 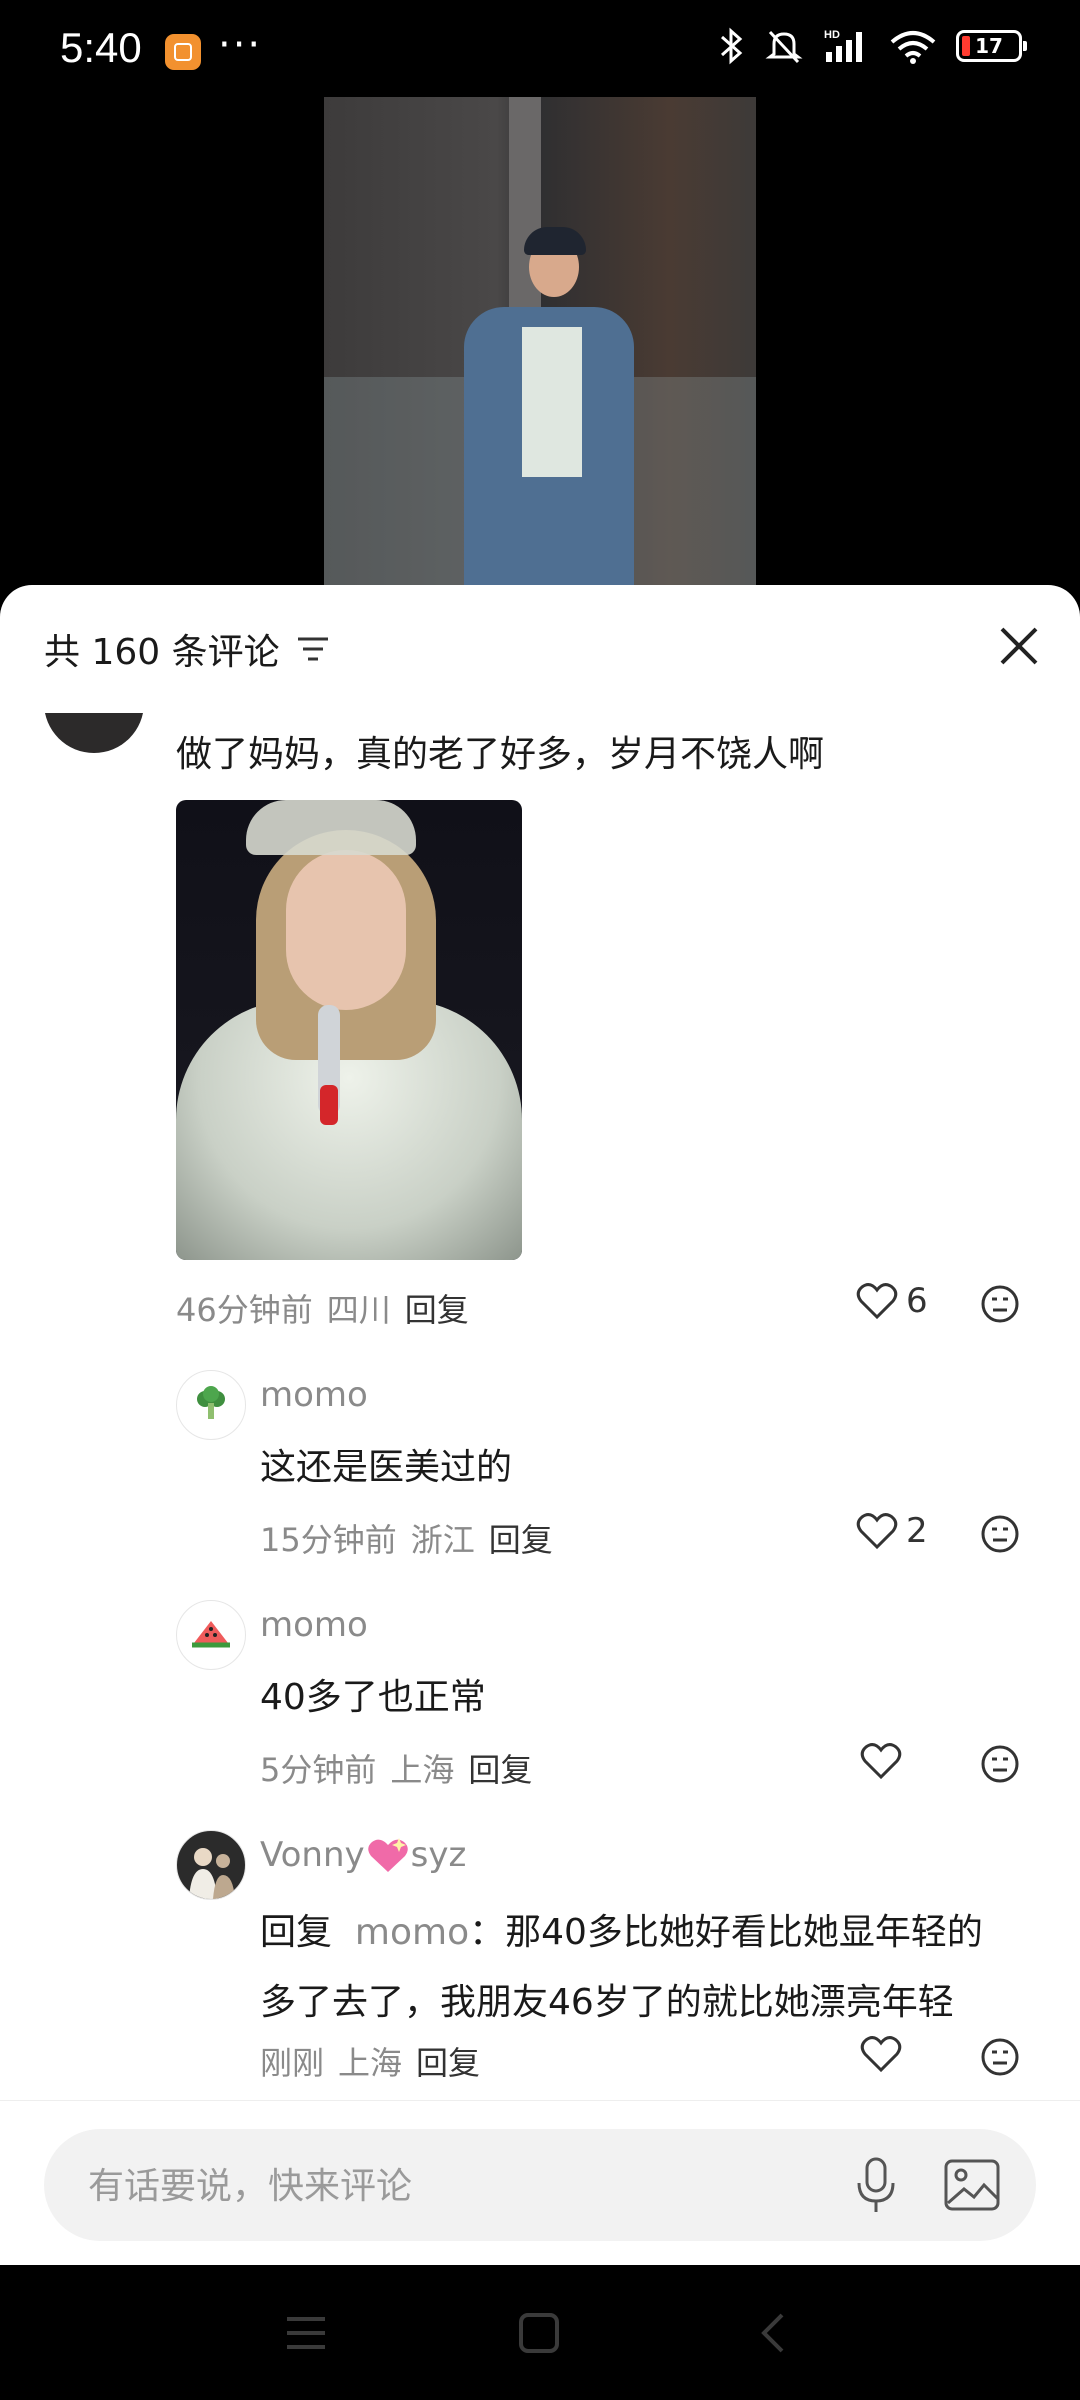 I want to click on comment-meta: 15分钟前 浙江 回复, so click(x=406, y=1538).